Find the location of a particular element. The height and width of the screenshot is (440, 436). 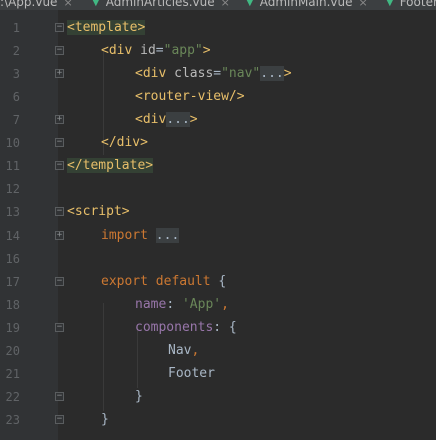

code-line: 23 − } is located at coordinates (218, 419).